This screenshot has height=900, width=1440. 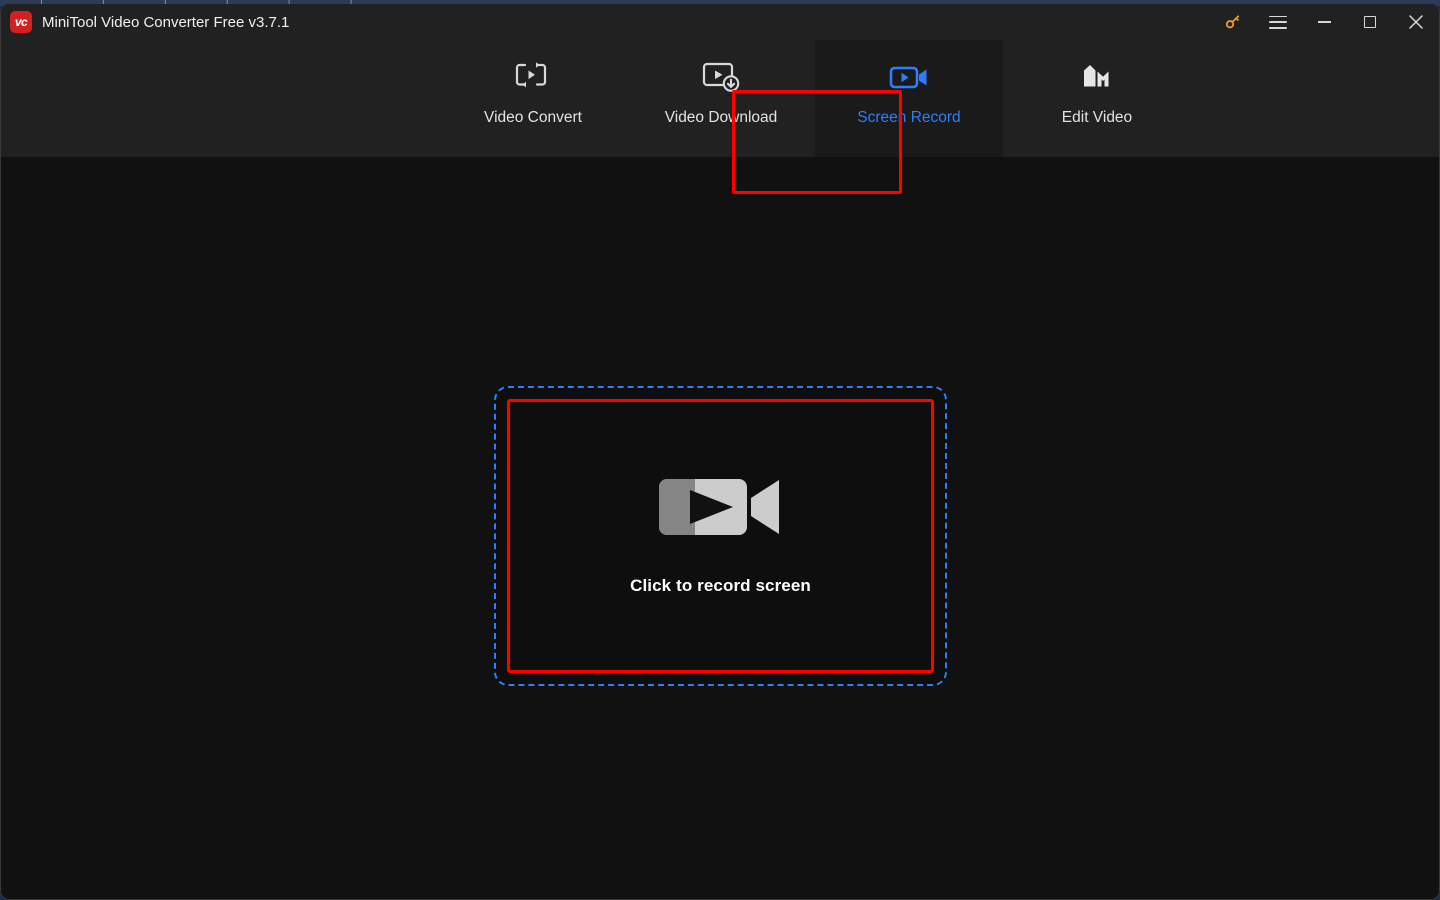 I want to click on record-dropzone-label: Click to record screen, so click(x=720, y=585).